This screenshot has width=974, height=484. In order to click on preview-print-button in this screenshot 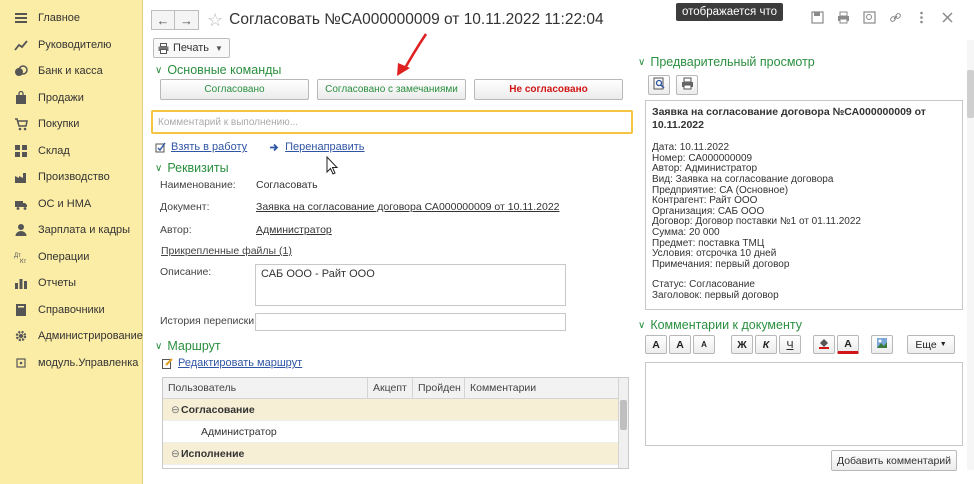, I will do `click(687, 85)`.